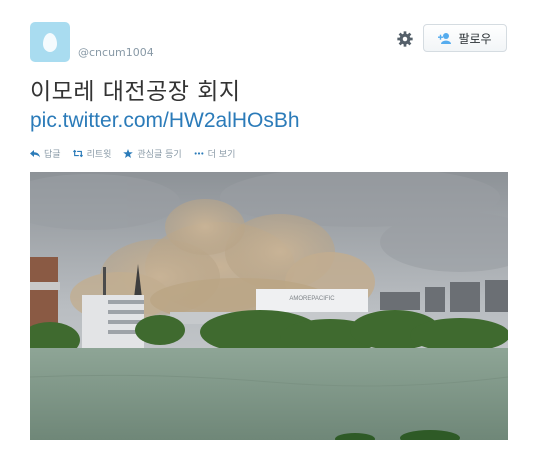  I want to click on add-user-icon, so click(445, 38).